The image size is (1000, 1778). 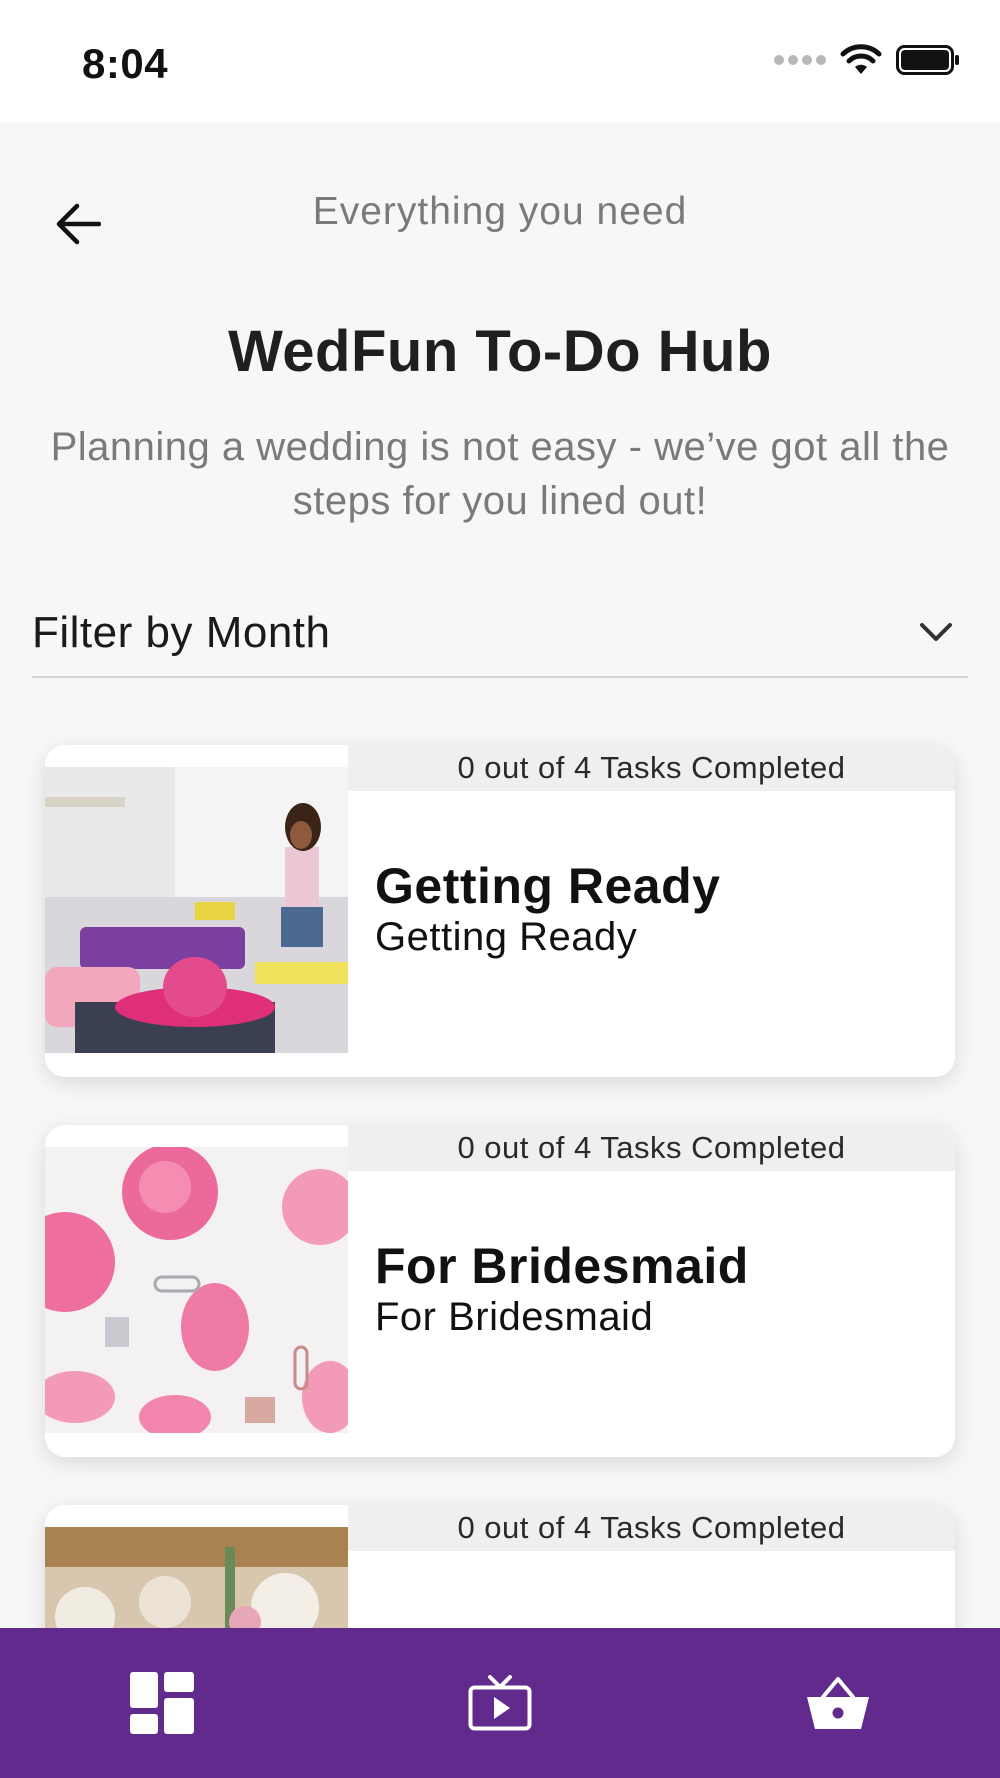 I want to click on page-title: WedFun To-Do Hub, so click(x=500, y=351).